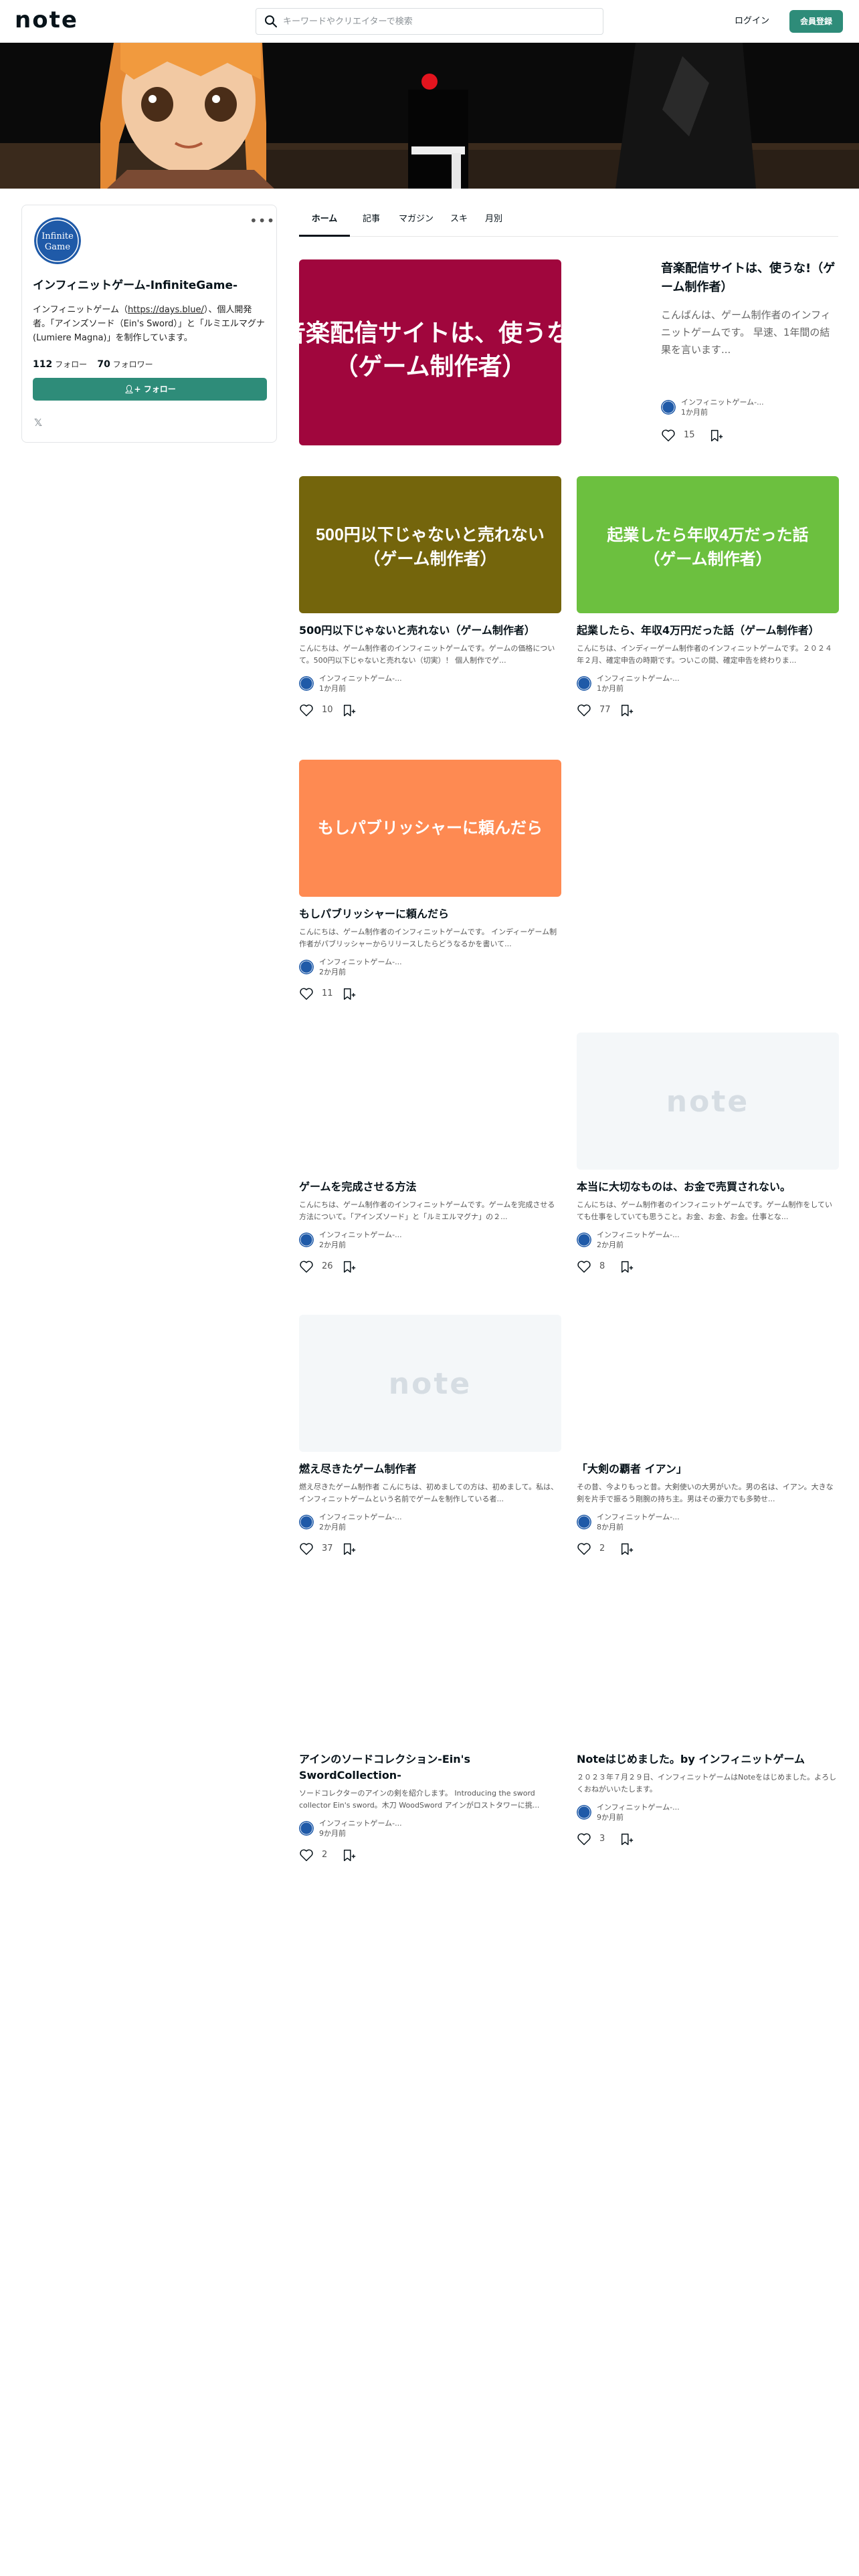 The width and height of the screenshot is (859, 2576). What do you see at coordinates (611, 1527) in the screenshot?
I see `publish-time: 8か月前` at bounding box center [611, 1527].